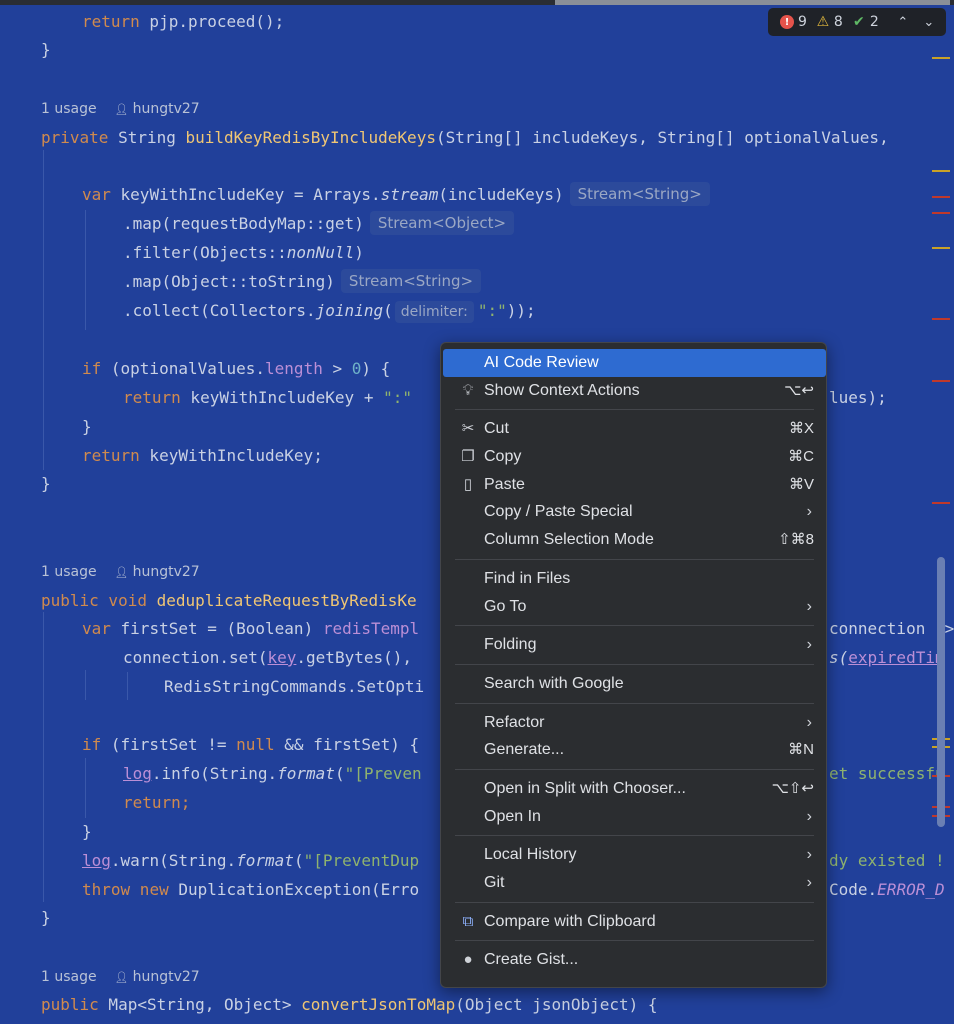 This screenshot has width=954, height=1024. What do you see at coordinates (320, 252) in the screenshot?
I see `static-method: nonNull` at bounding box center [320, 252].